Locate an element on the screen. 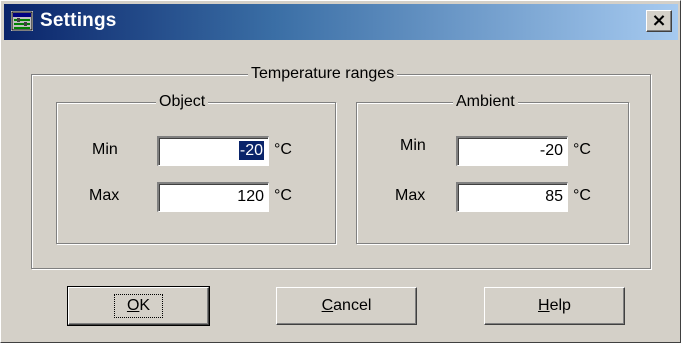 The height and width of the screenshot is (343, 681). ambient-max-label: Max is located at coordinates (410, 195).